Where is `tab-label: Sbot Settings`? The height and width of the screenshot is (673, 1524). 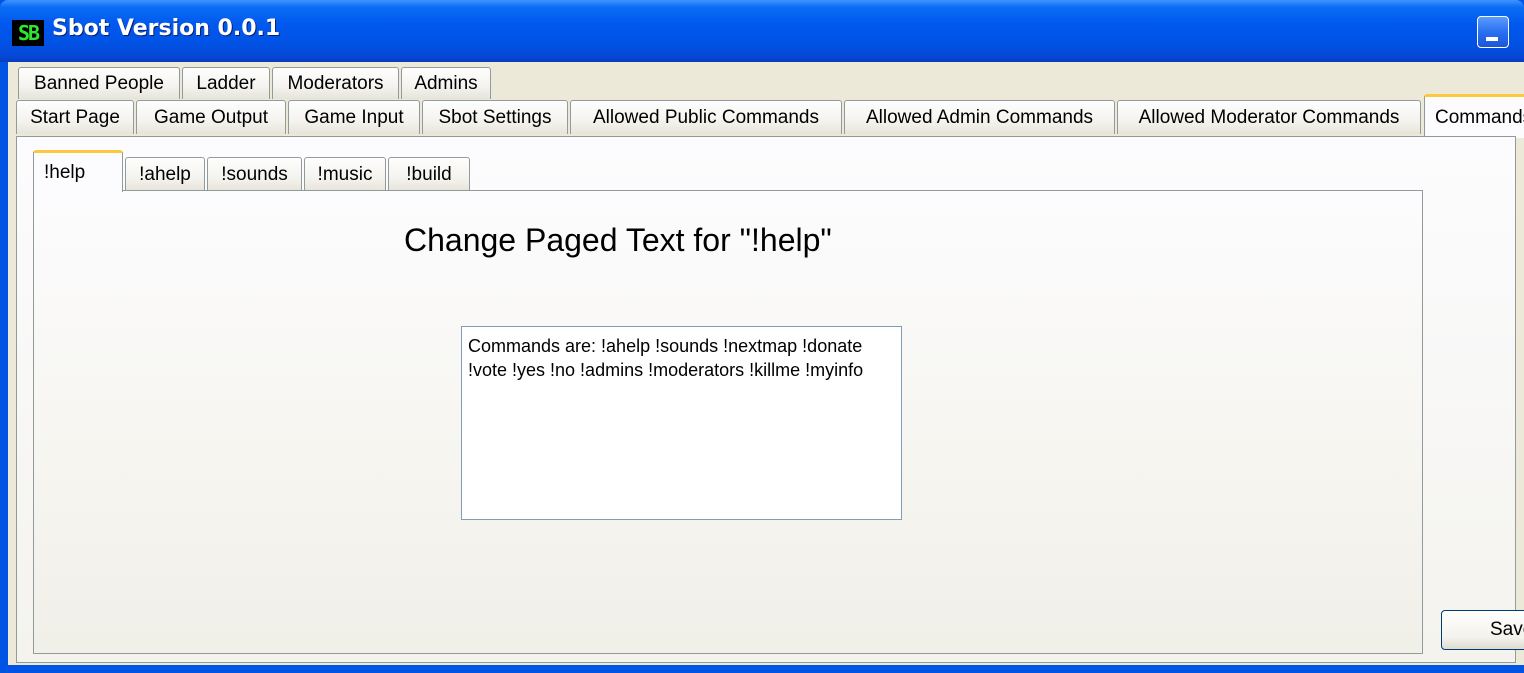
tab-label: Sbot Settings is located at coordinates (495, 117).